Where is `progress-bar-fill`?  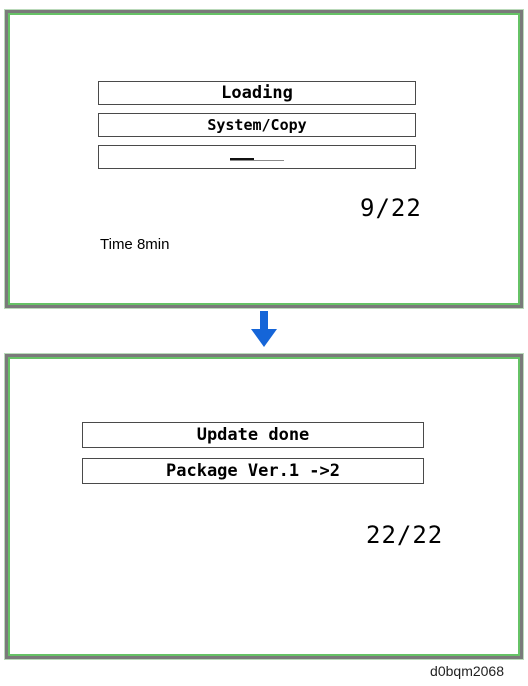 progress-bar-fill is located at coordinates (242, 159).